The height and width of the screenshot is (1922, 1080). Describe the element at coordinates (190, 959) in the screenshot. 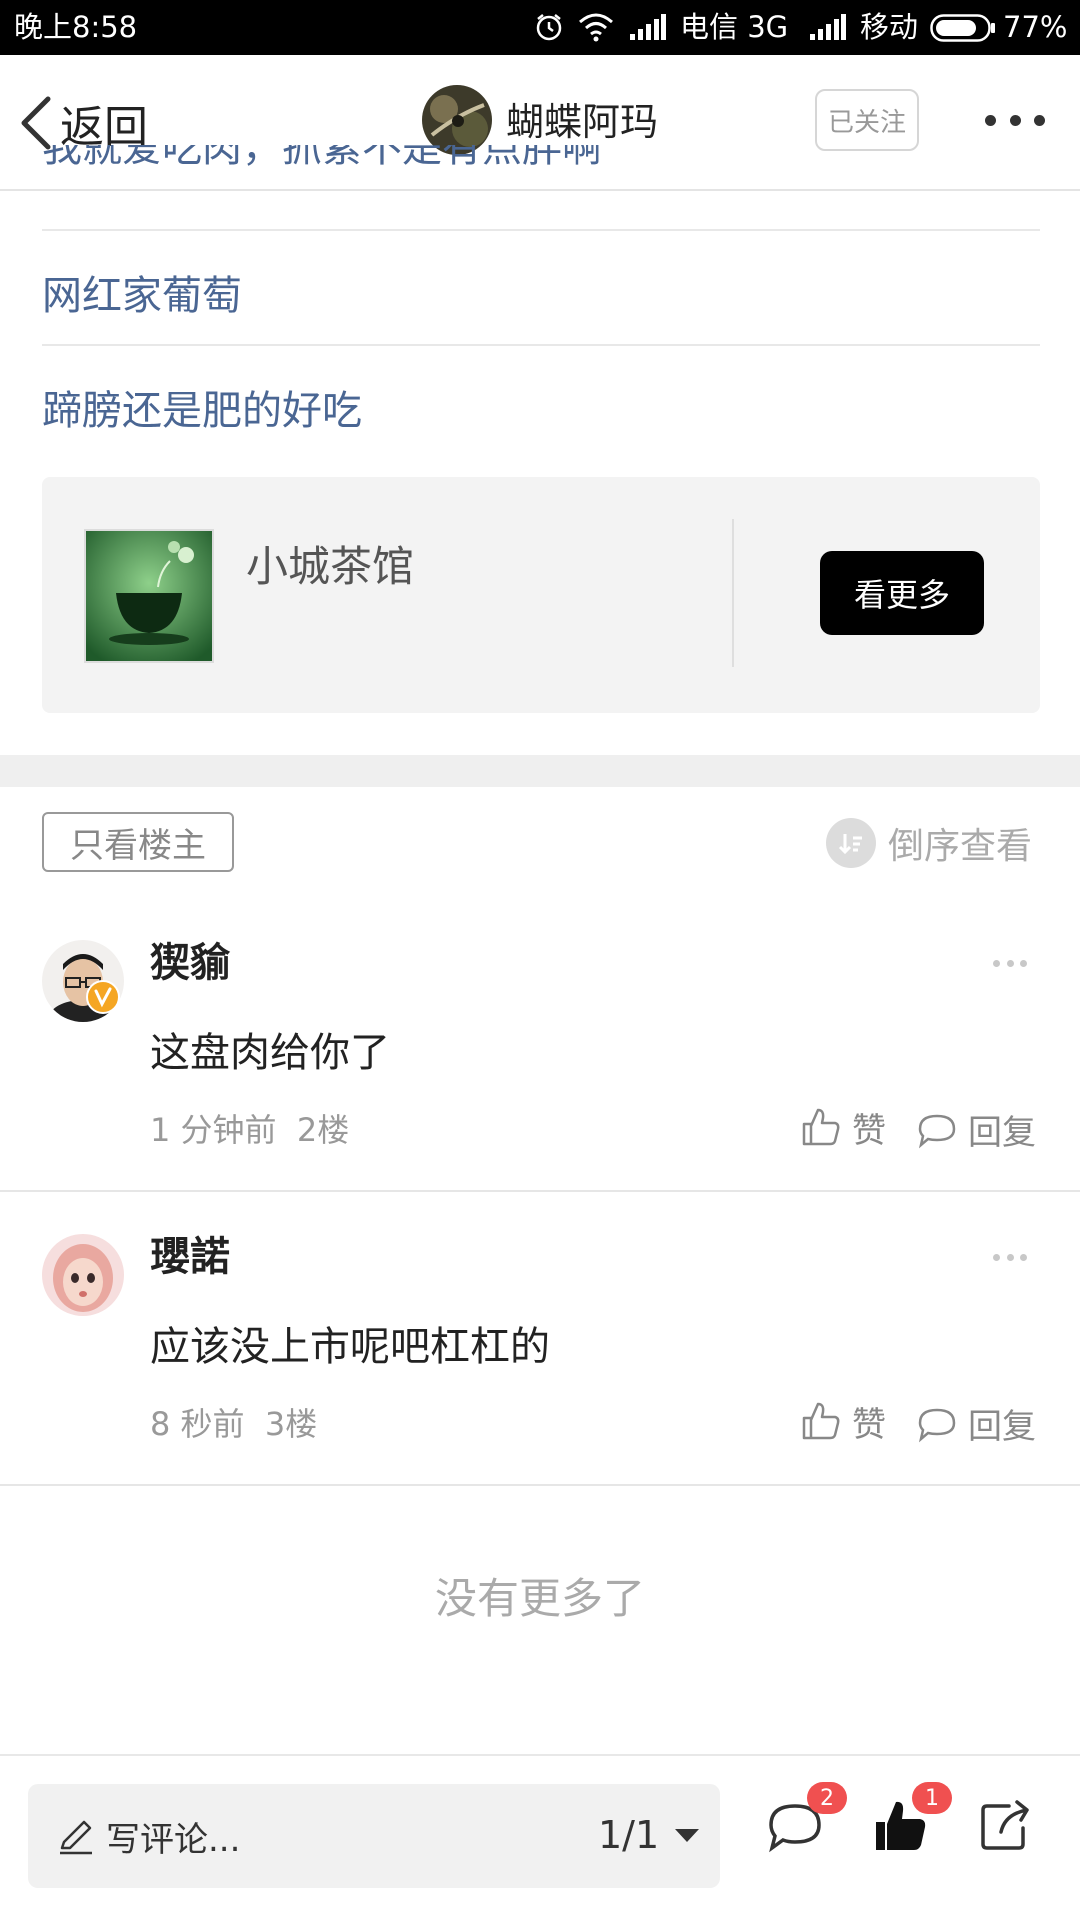

I see `commenter-name: 猰貐` at that location.